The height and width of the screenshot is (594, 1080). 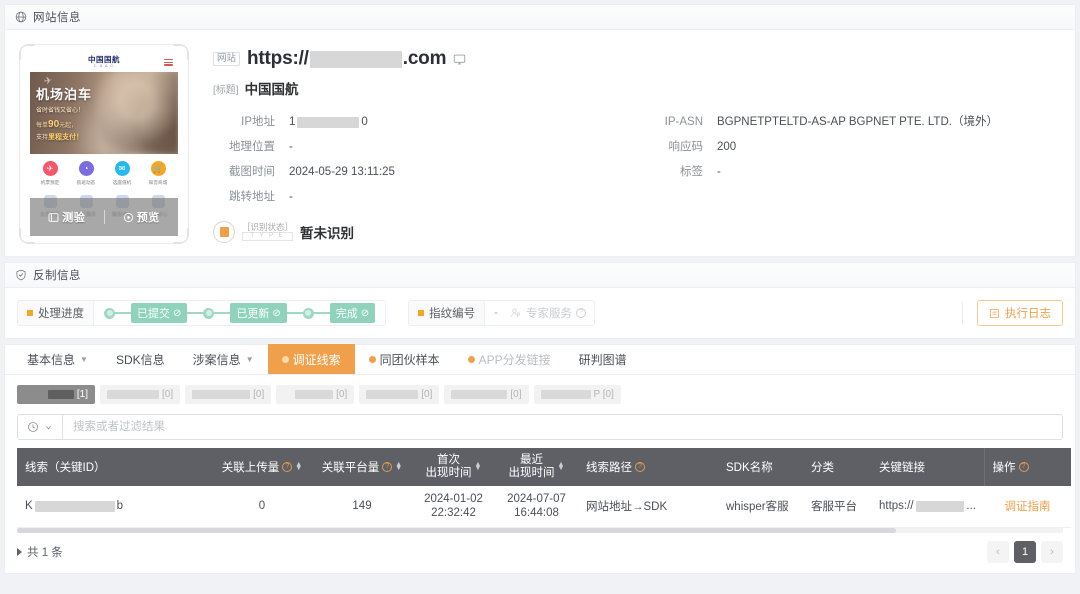 What do you see at coordinates (849, 147) in the screenshot?
I see `field-row-right-1: 响应码 200` at bounding box center [849, 147].